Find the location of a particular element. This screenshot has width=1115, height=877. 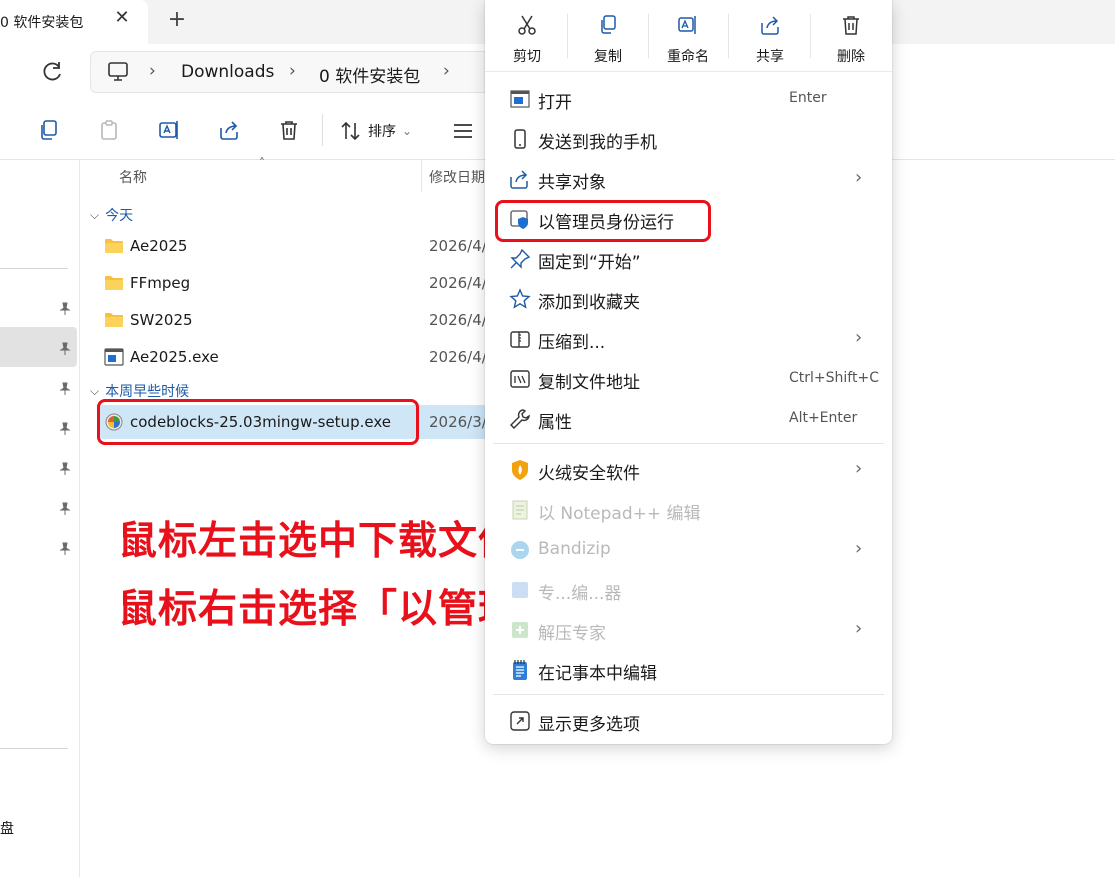

file-name: Ae2025.exe is located at coordinates (174, 357).